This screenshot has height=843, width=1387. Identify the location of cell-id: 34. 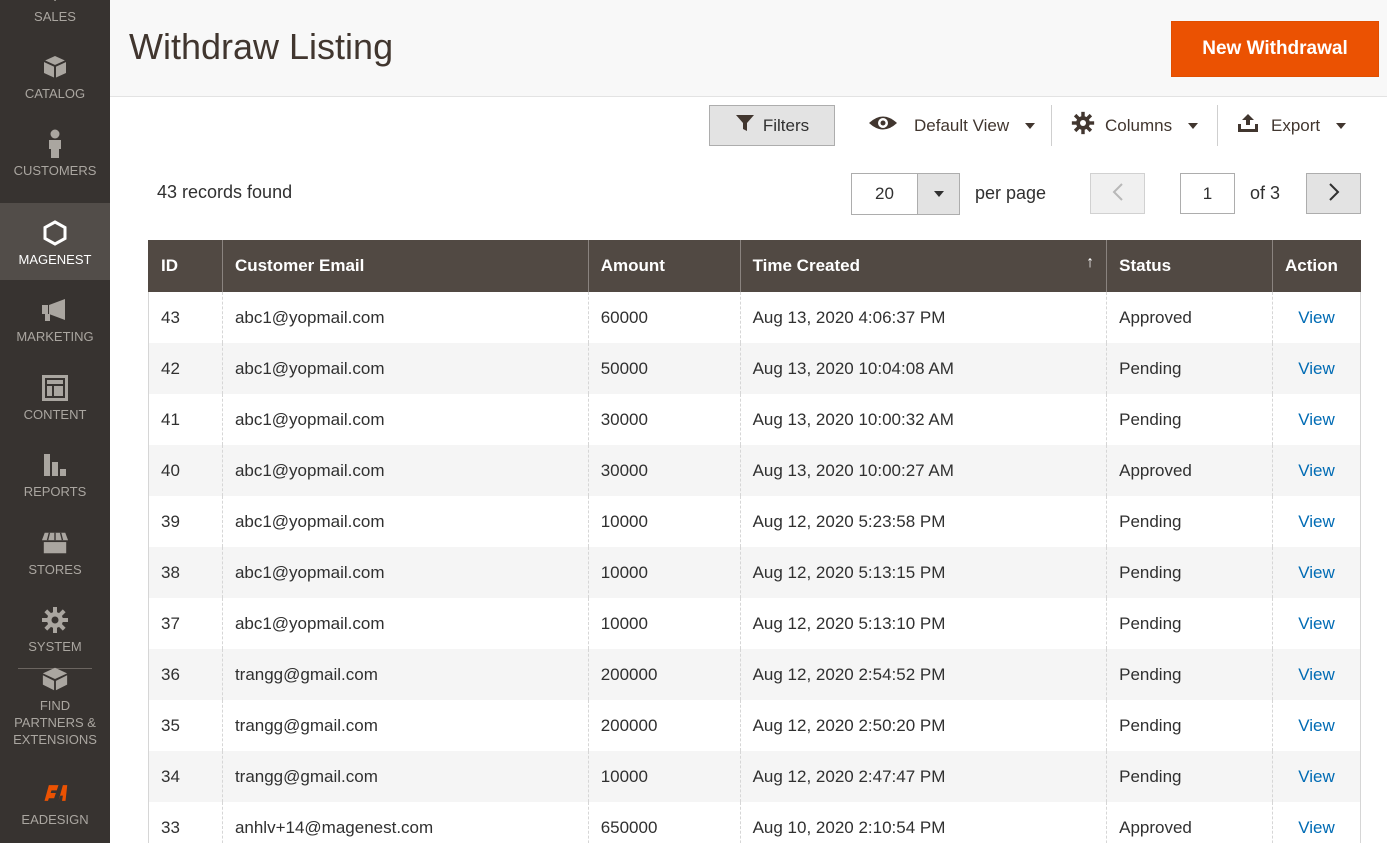
(185, 776).